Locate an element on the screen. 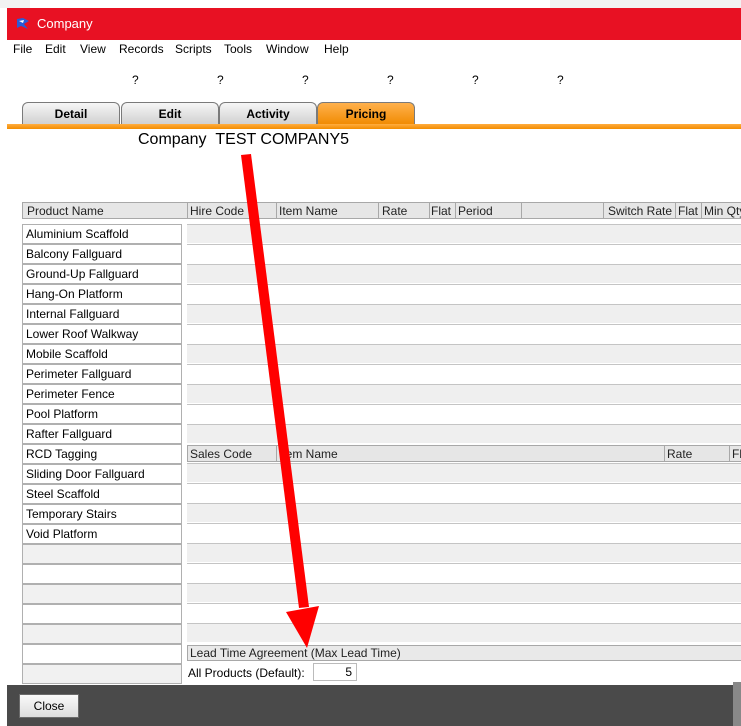  toolbar-button-3: ? is located at coordinates (305, 80).